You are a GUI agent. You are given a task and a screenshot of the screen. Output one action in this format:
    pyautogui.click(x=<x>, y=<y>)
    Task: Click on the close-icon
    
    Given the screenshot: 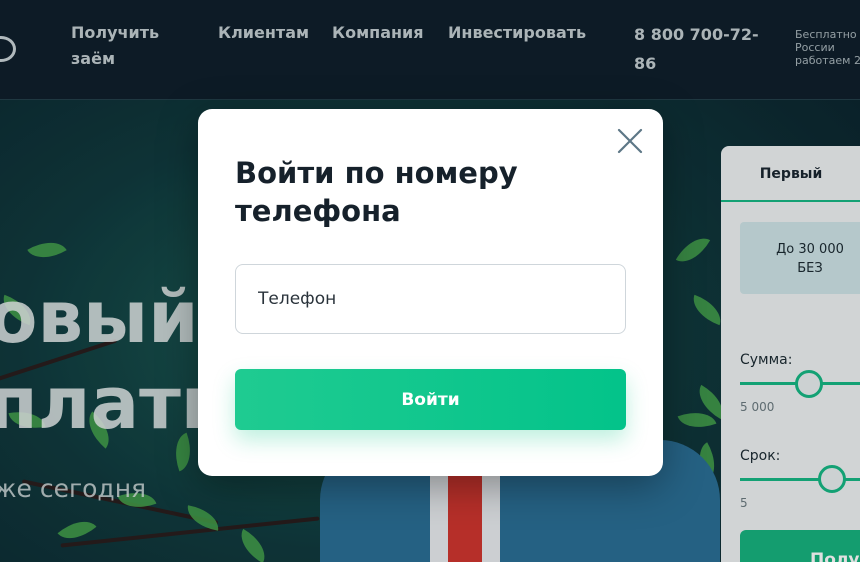 What is the action you would take?
    pyautogui.click(x=630, y=141)
    